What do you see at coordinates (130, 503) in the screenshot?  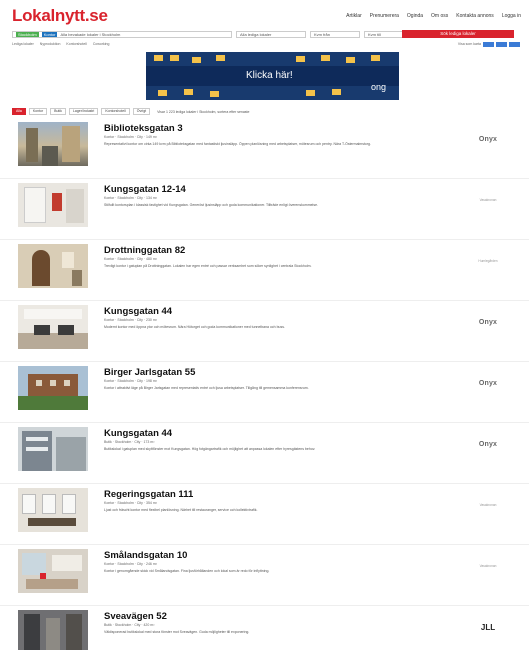 I see `listing-meta: Kontor · Stockholm · City · 354 m²` at bounding box center [130, 503].